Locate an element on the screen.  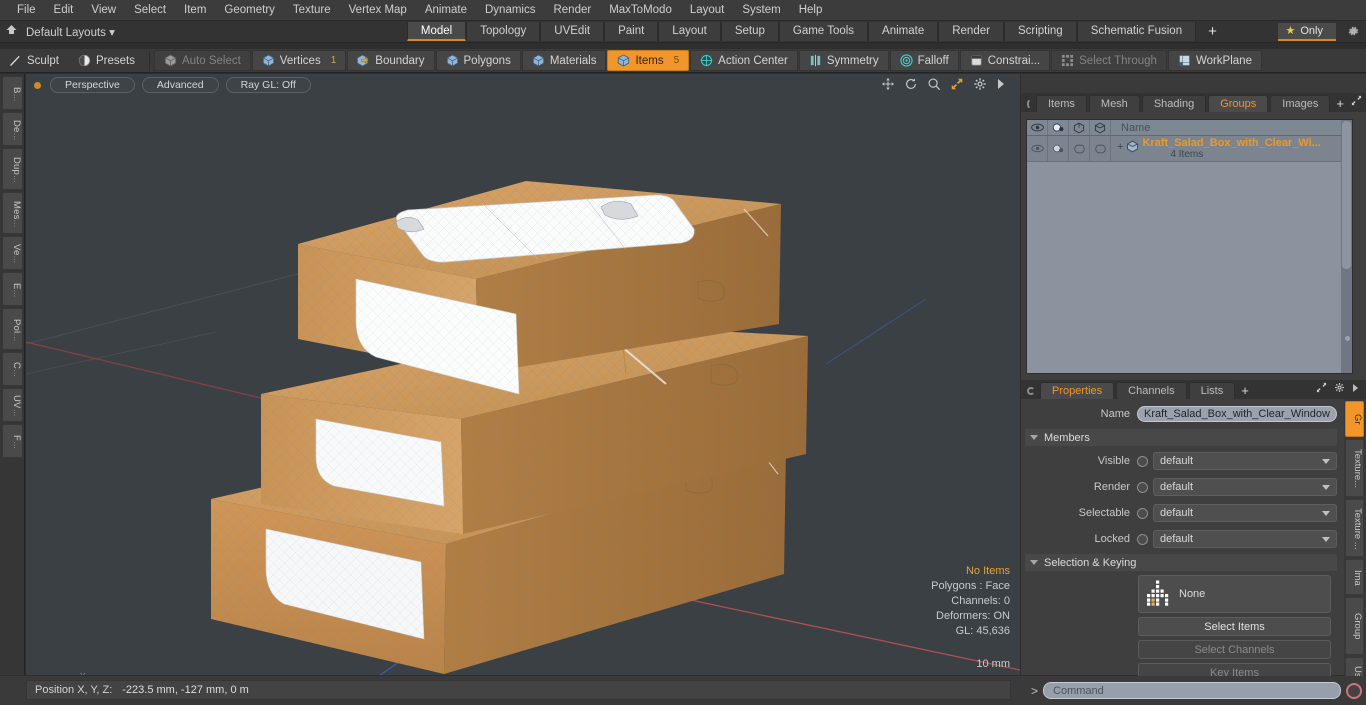
layout-tab-uvedit: UVEdit is located at coordinates (572, 31).